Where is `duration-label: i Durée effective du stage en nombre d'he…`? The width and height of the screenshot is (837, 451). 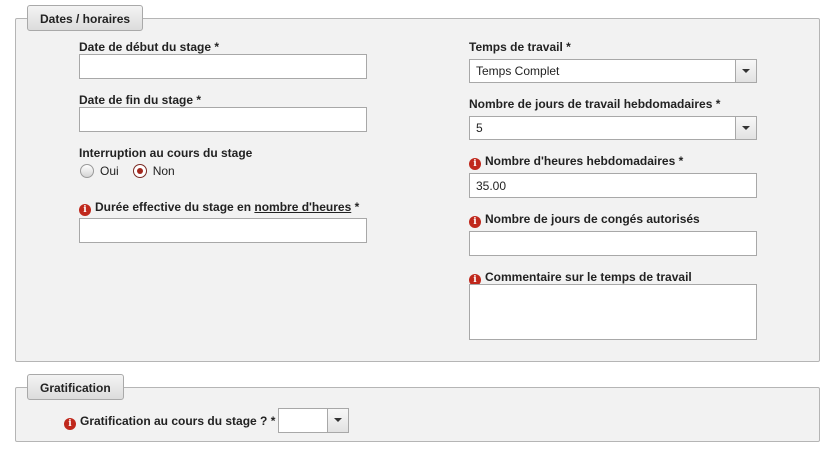 duration-label: i Durée effective du stage en nombre d'he… is located at coordinates (219, 208).